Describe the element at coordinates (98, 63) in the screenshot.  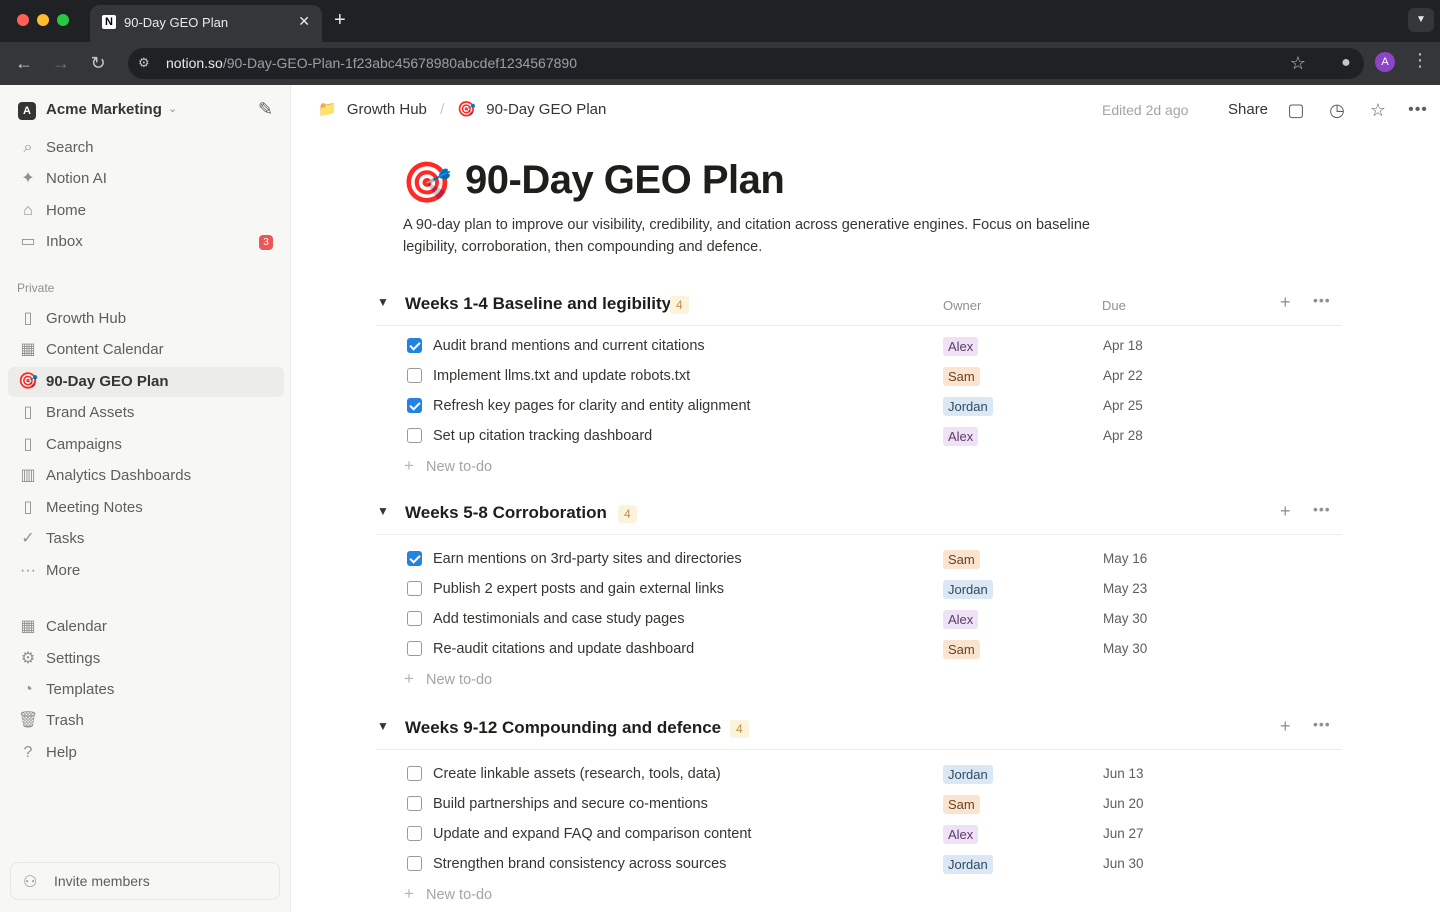
I see `reload-icon: ↻` at that location.